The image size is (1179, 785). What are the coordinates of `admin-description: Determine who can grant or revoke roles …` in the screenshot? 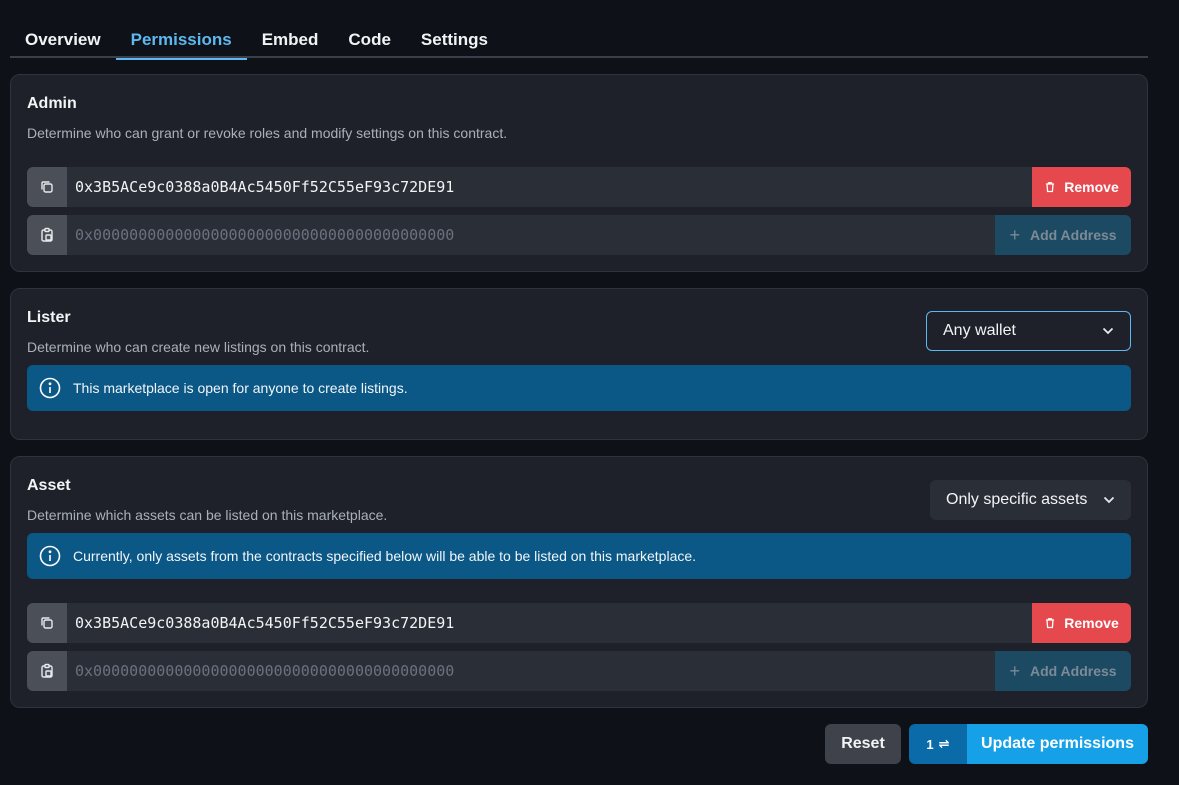 It's located at (267, 133).